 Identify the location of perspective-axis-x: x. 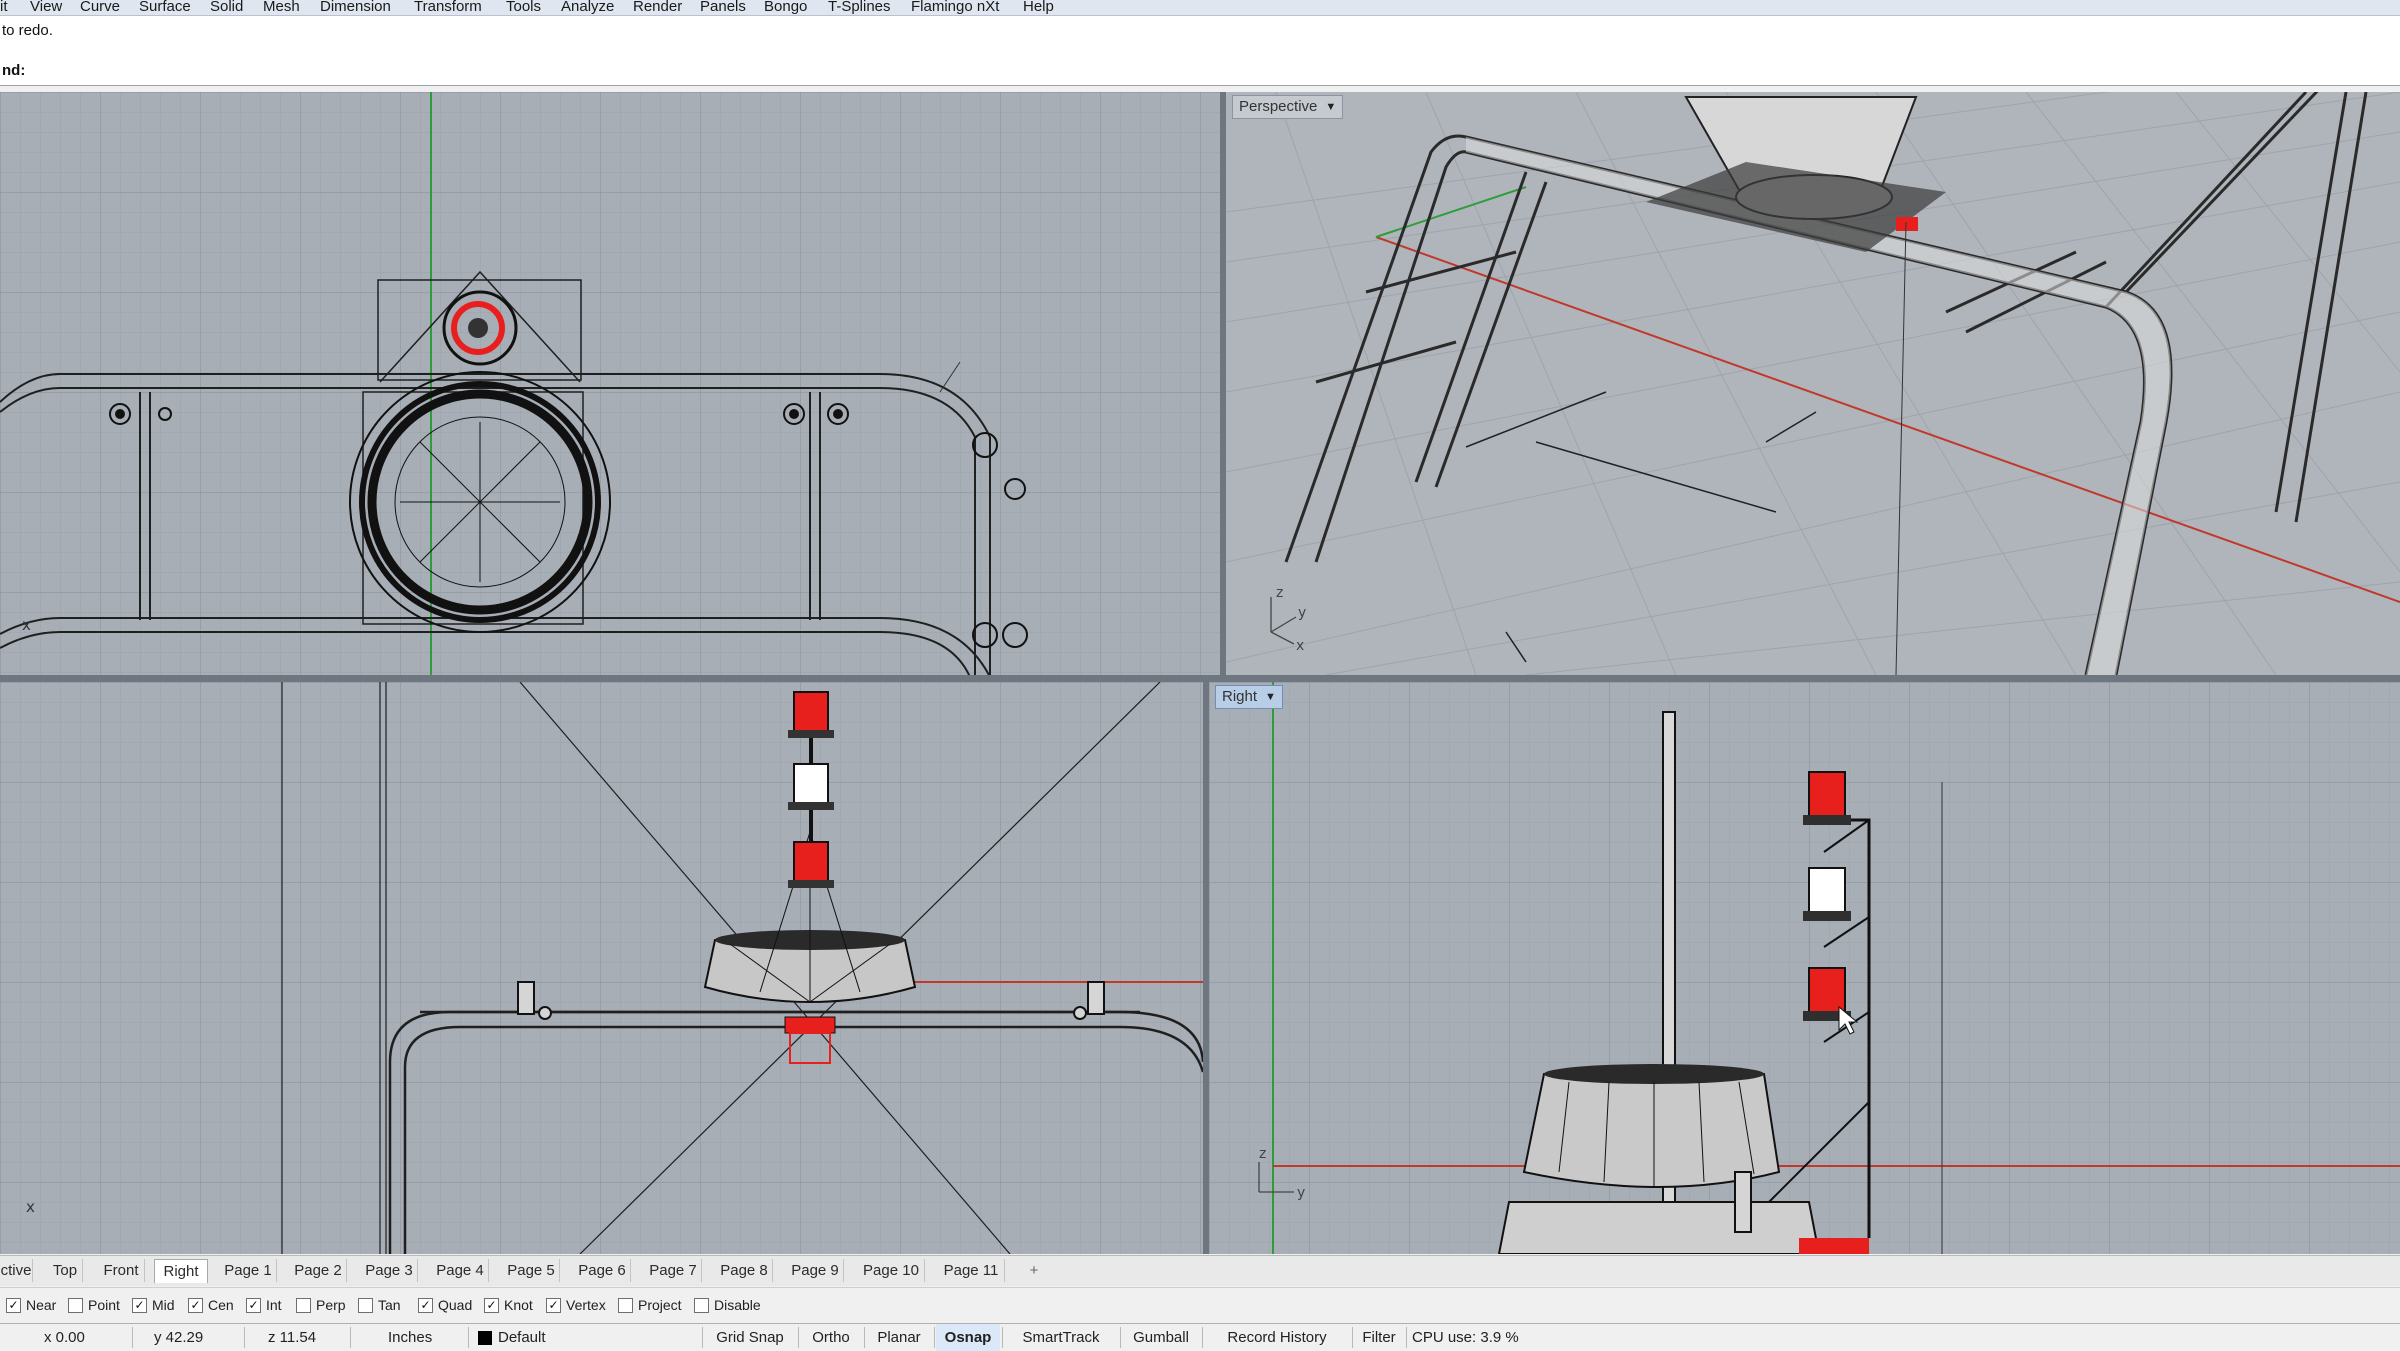
(1300, 646).